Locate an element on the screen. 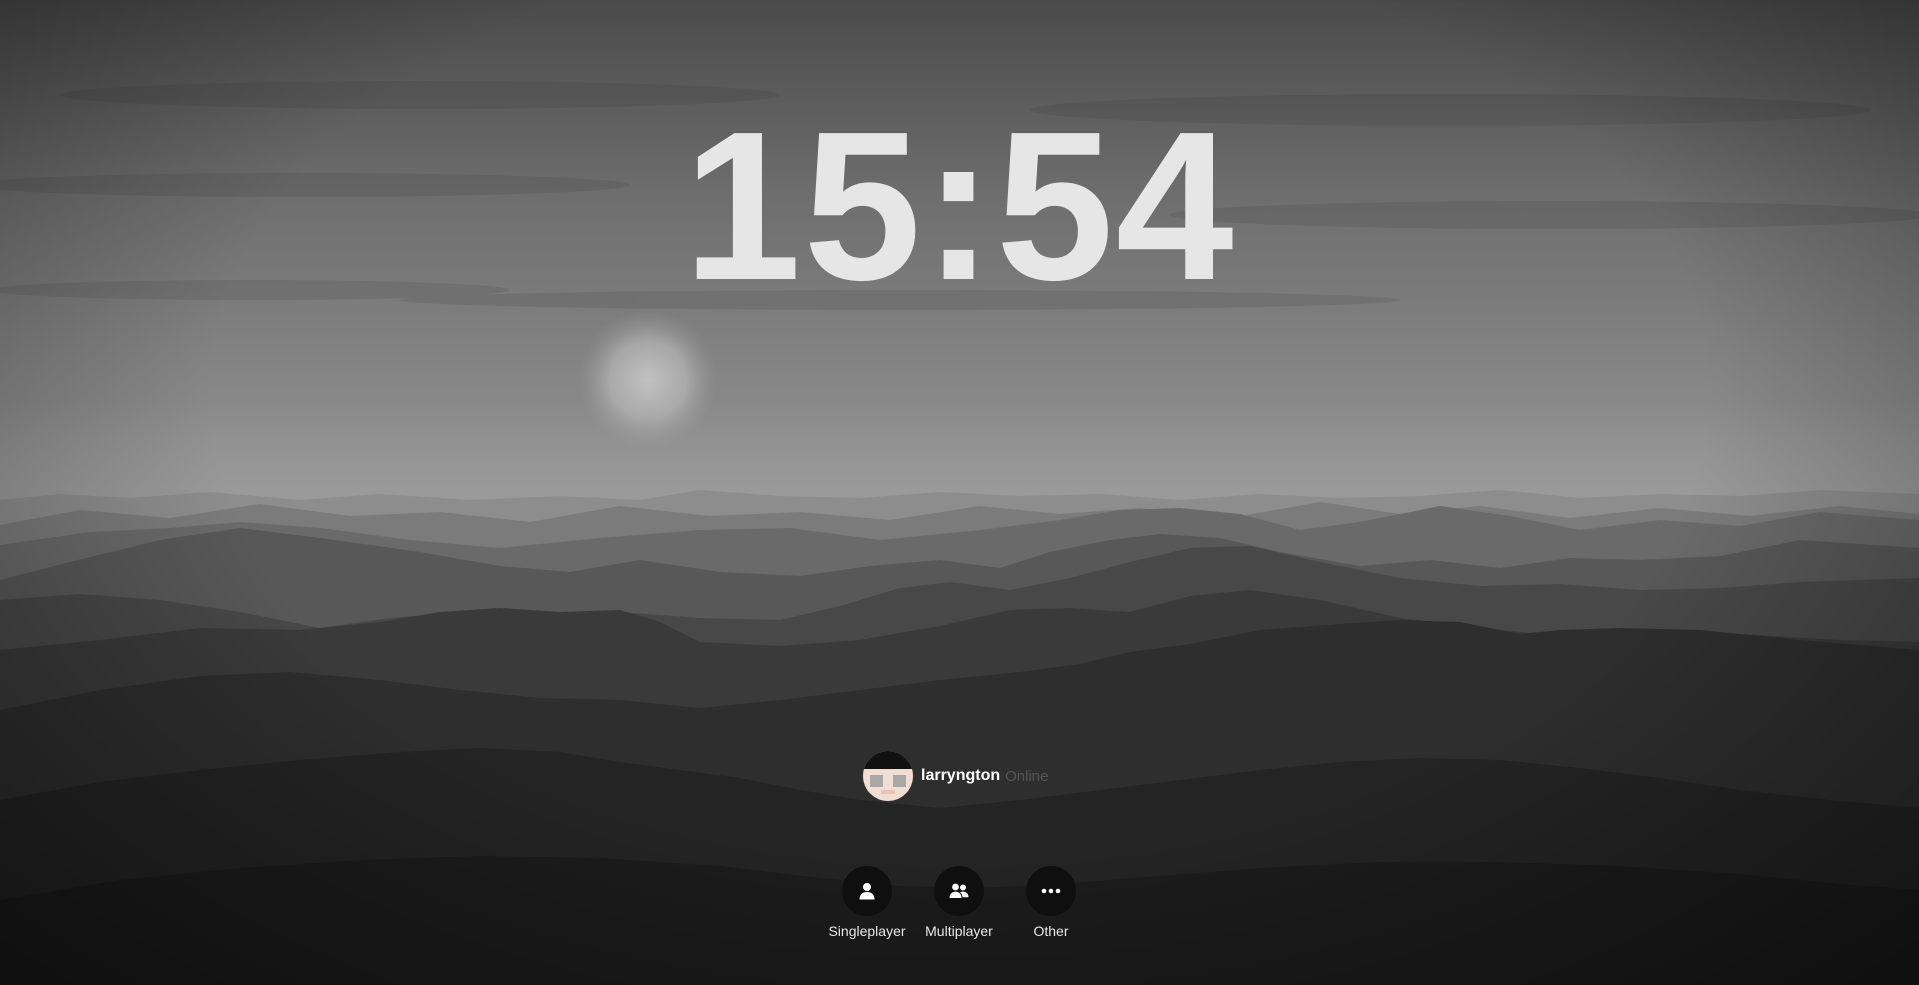 The width and height of the screenshot is (1919, 985). other-button is located at coordinates (1051, 891).